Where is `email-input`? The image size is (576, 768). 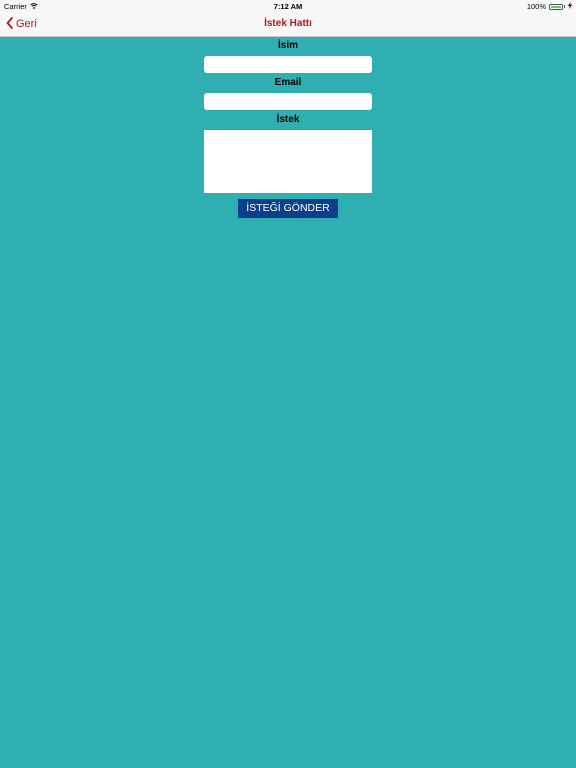 email-input is located at coordinates (288, 101).